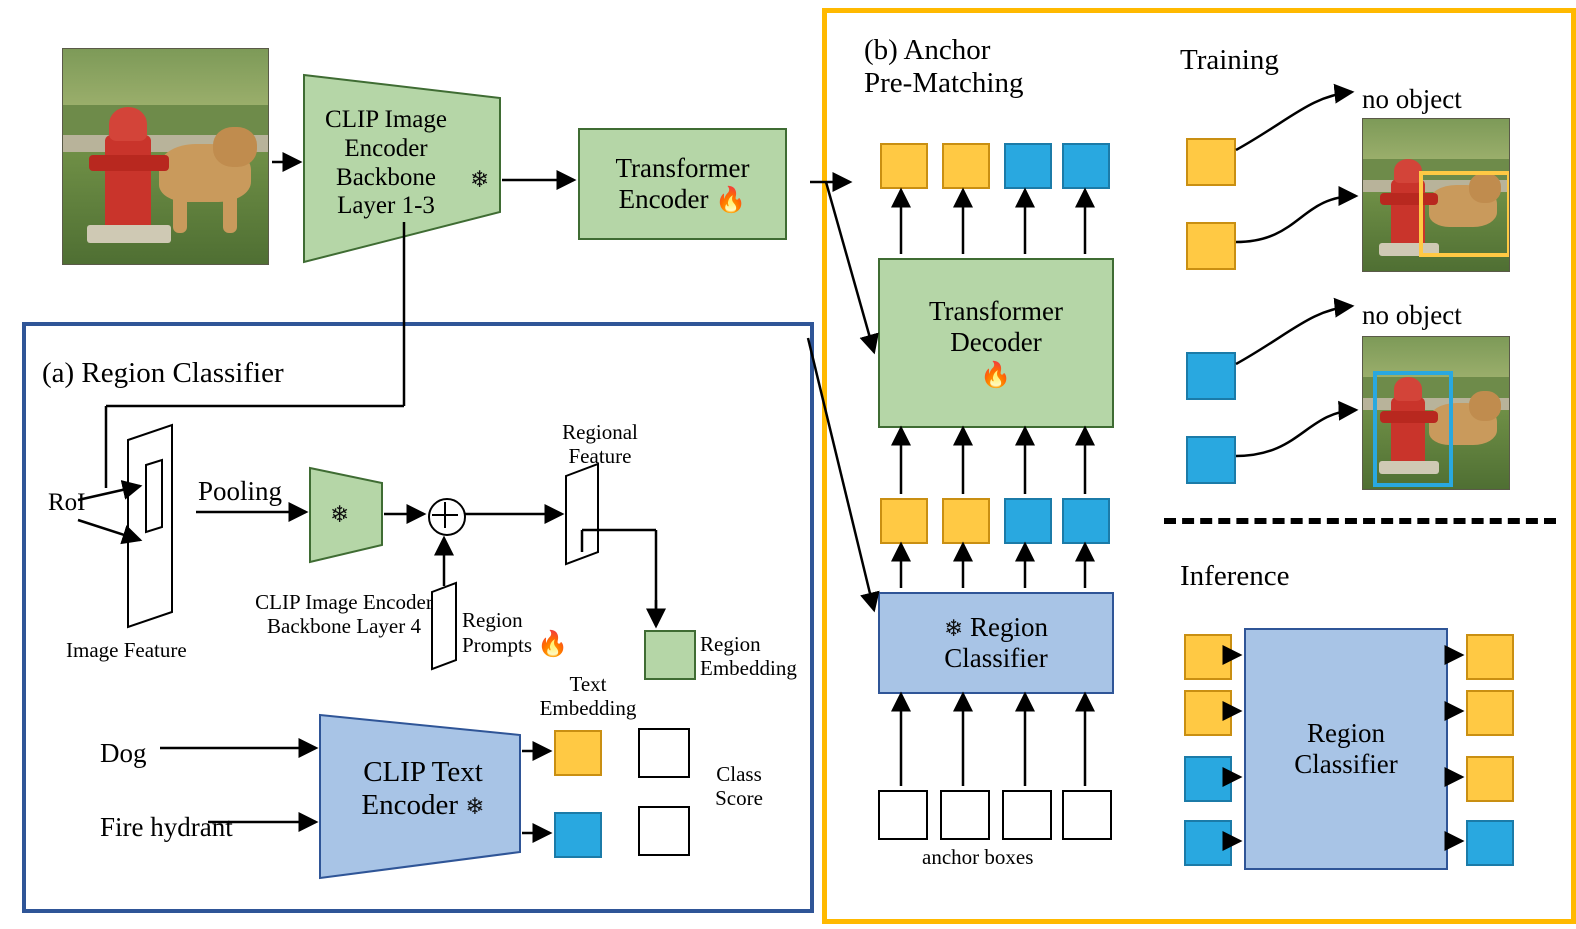  I want to click on training-token-b2, so click(1211, 460).